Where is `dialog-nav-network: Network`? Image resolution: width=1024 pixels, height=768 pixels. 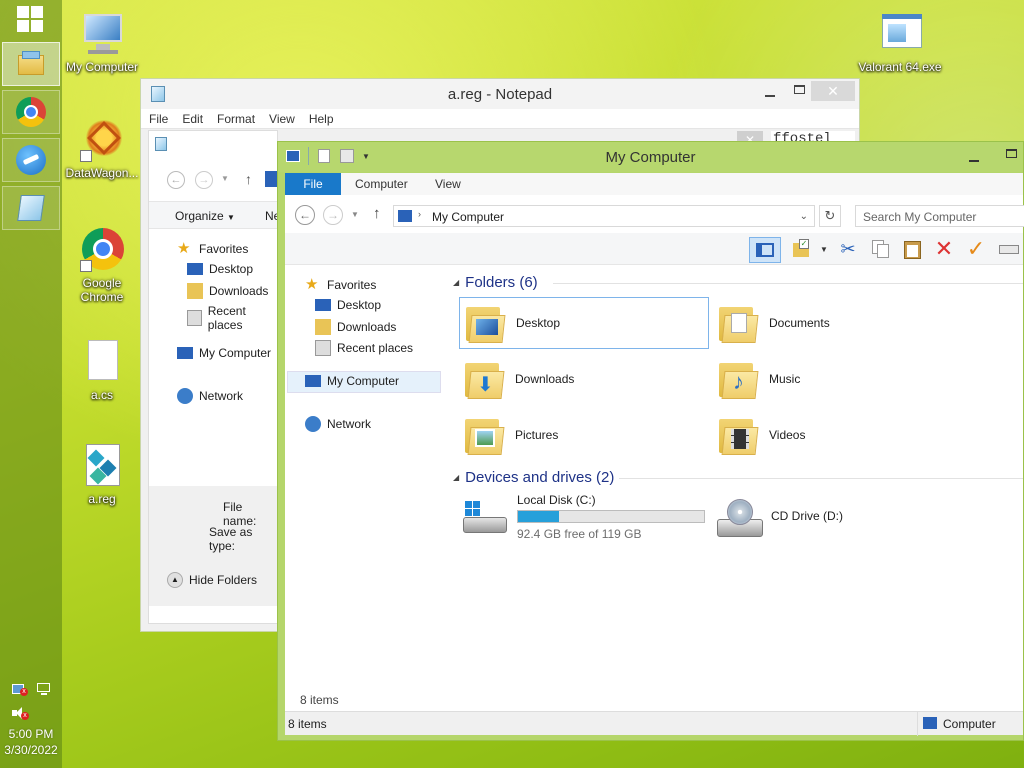 dialog-nav-network: Network is located at coordinates (210, 396).